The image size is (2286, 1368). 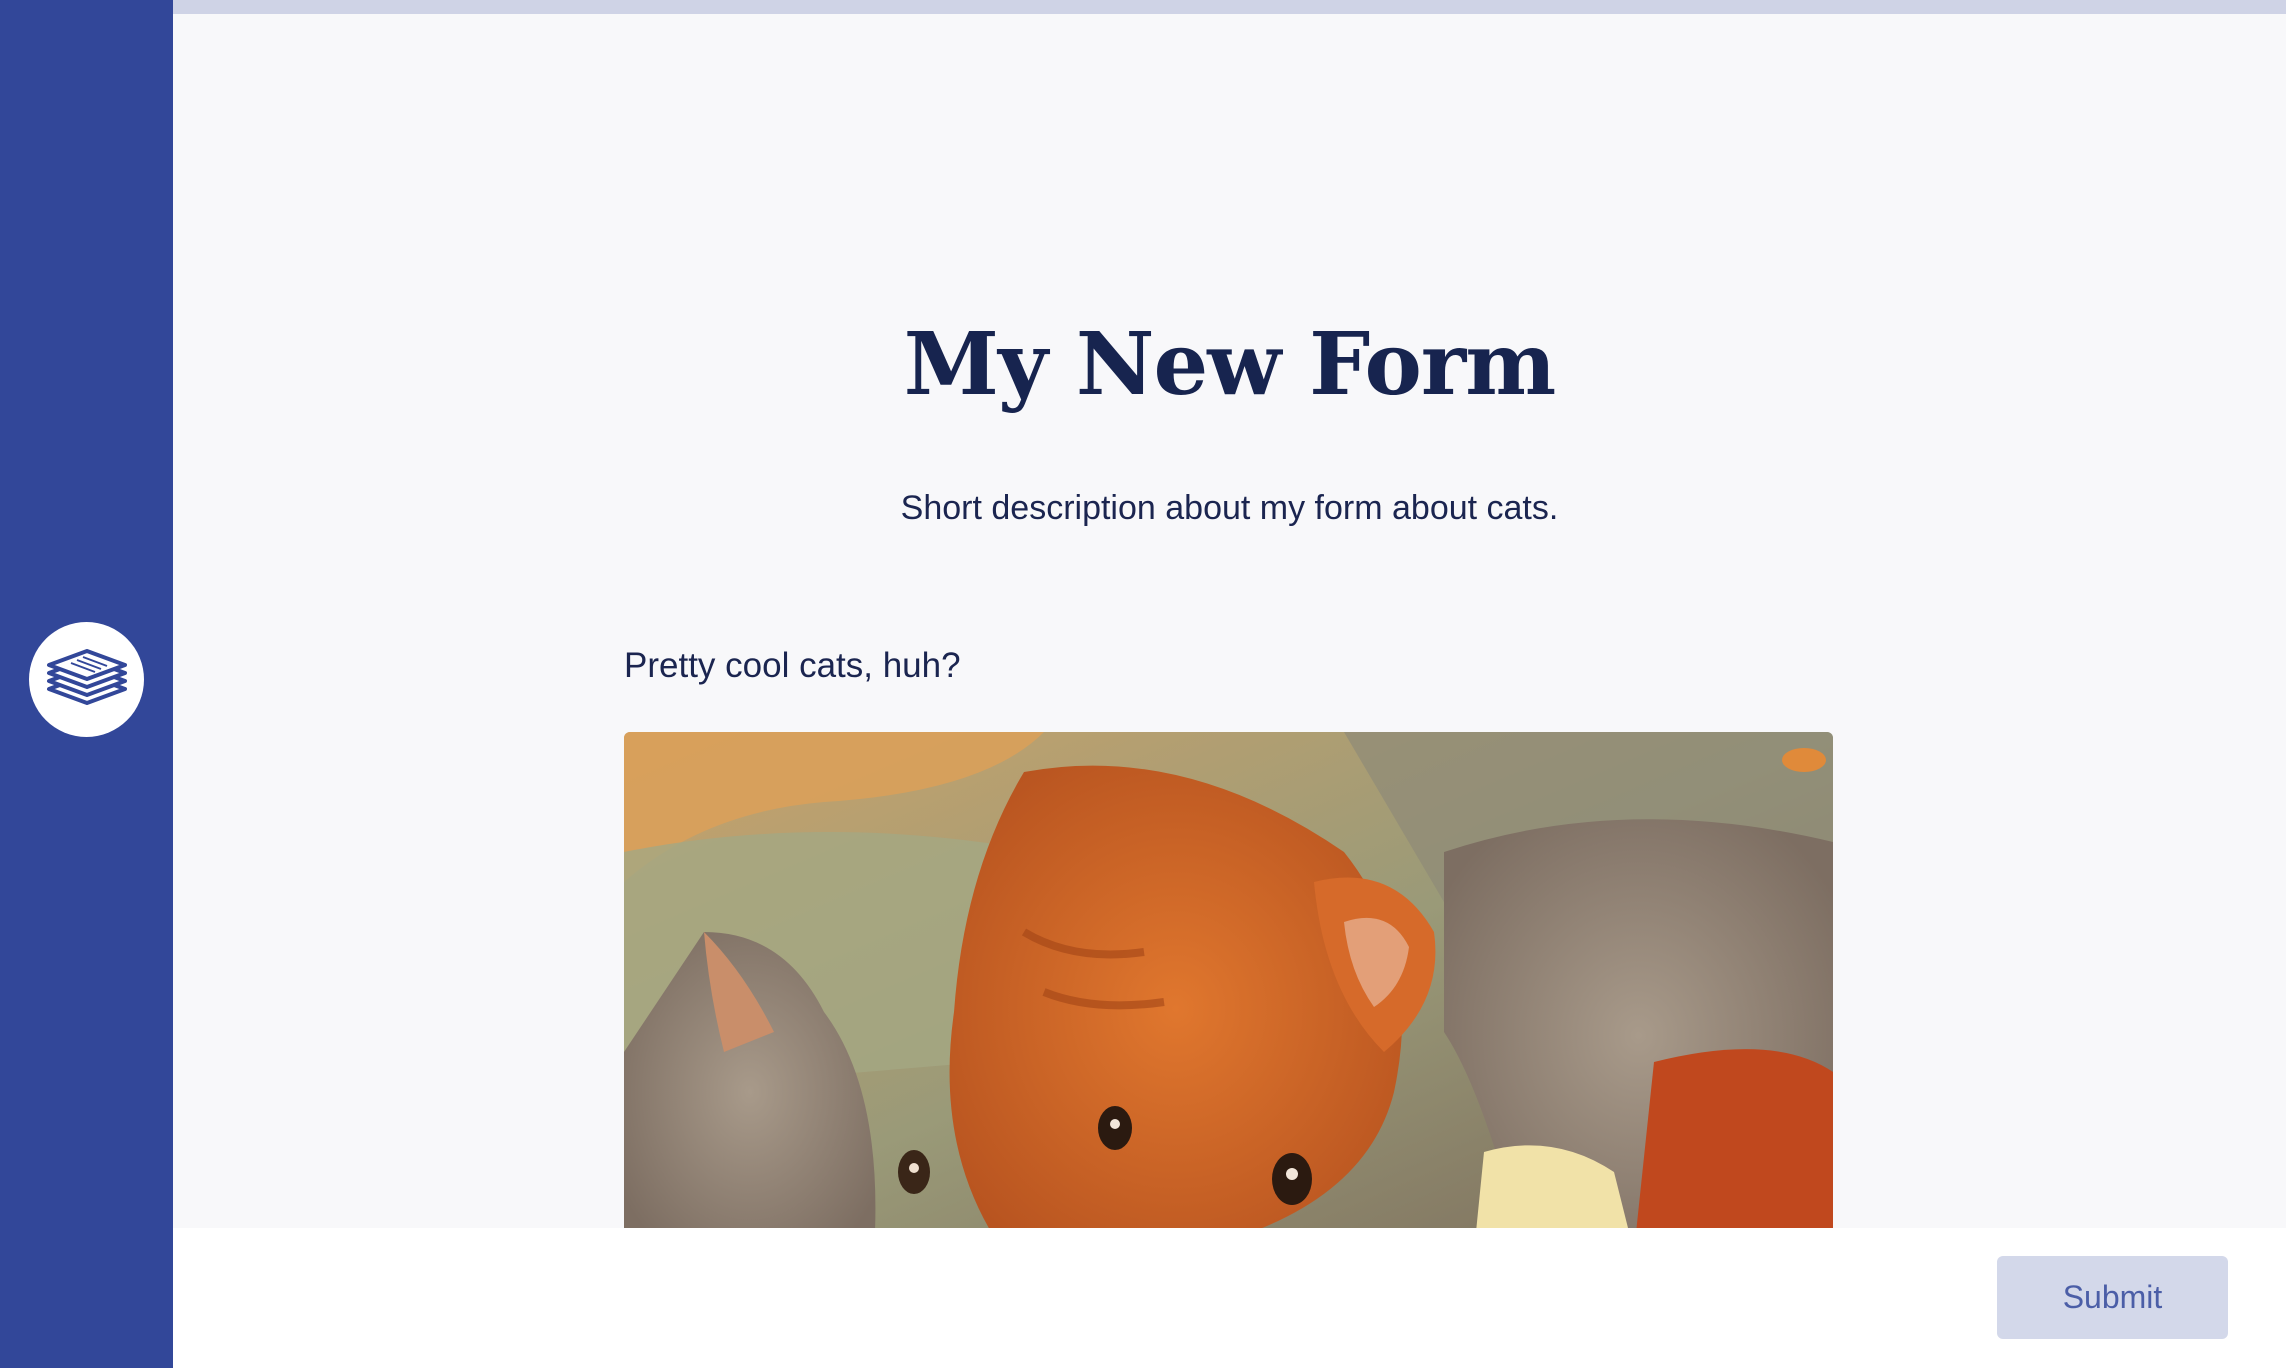 What do you see at coordinates (2112, 1297) in the screenshot?
I see `submit-button: Submit` at bounding box center [2112, 1297].